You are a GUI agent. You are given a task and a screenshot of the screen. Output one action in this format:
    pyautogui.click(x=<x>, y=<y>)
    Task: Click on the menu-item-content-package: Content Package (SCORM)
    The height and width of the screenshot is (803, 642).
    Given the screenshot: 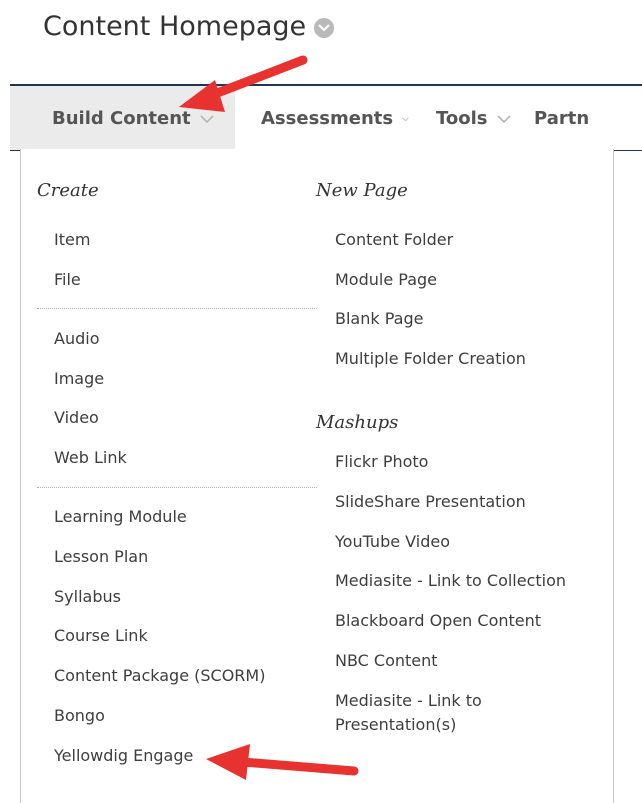 What is the action you would take?
    pyautogui.click(x=159, y=675)
    